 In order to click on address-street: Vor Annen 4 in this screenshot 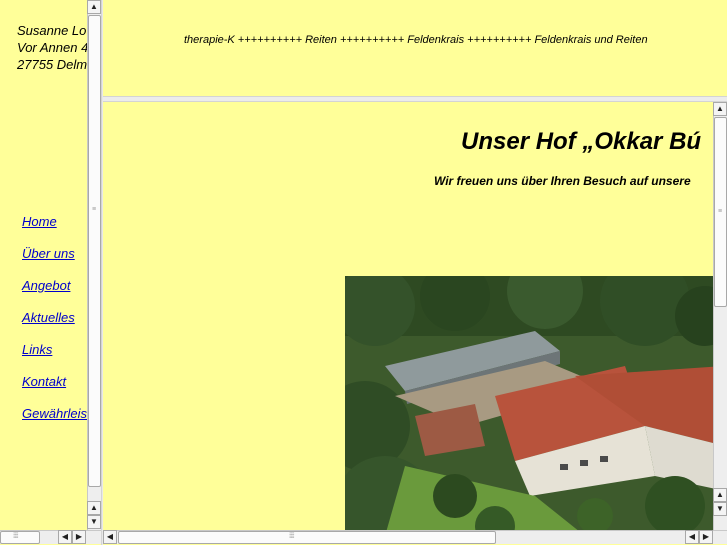, I will do `click(52, 47)`.